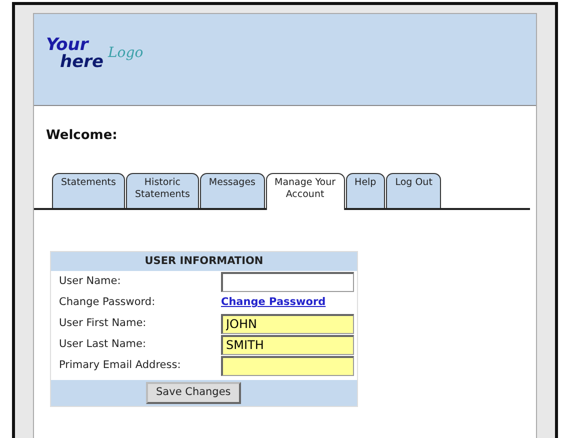  What do you see at coordinates (204, 262) in the screenshot?
I see `form-title: USER INFORMATION` at bounding box center [204, 262].